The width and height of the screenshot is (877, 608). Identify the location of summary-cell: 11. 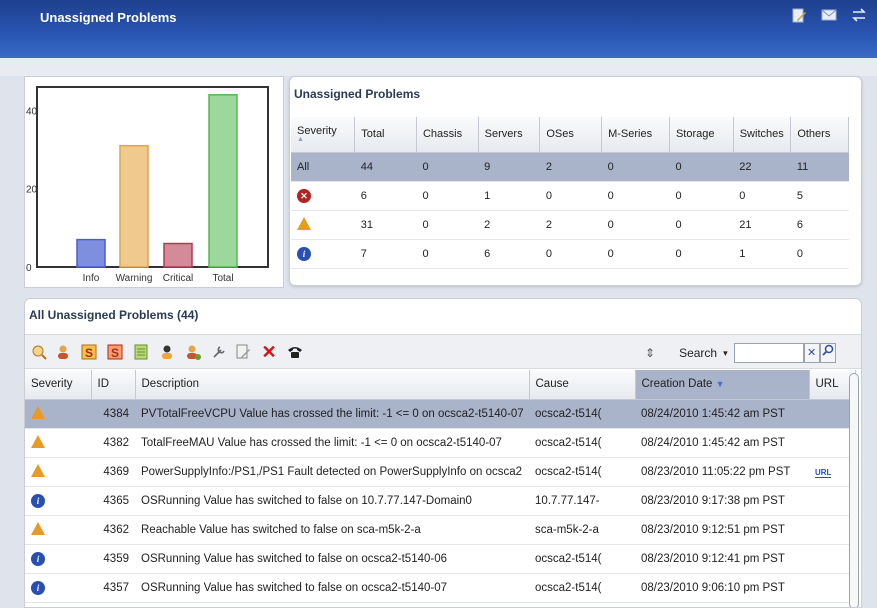
(819, 167).